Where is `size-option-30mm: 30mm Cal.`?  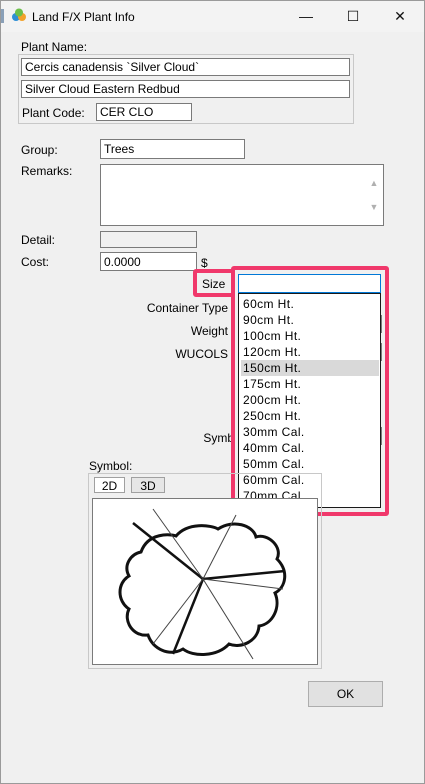
size-option-30mm: 30mm Cal. is located at coordinates (310, 432).